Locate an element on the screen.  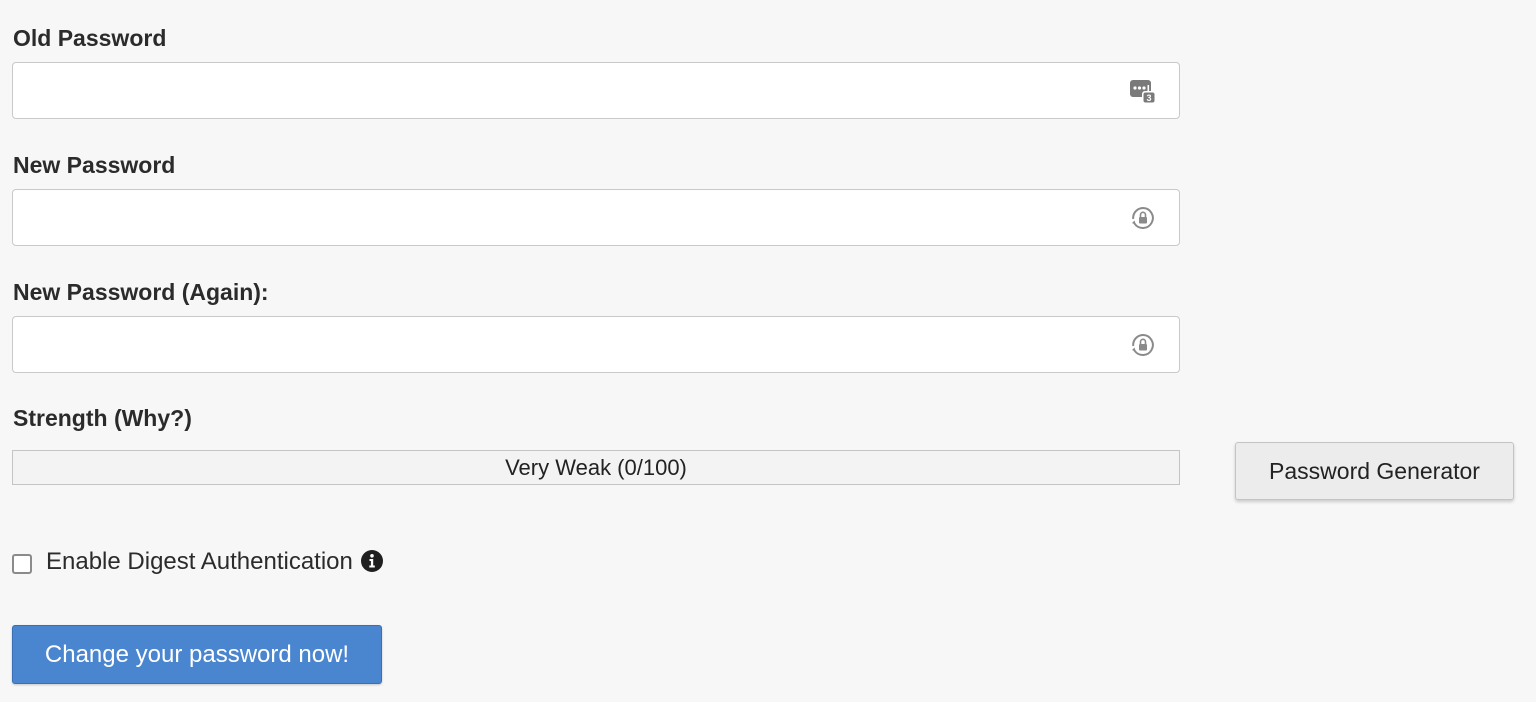
change-password-button: Change your password now! is located at coordinates (197, 654).